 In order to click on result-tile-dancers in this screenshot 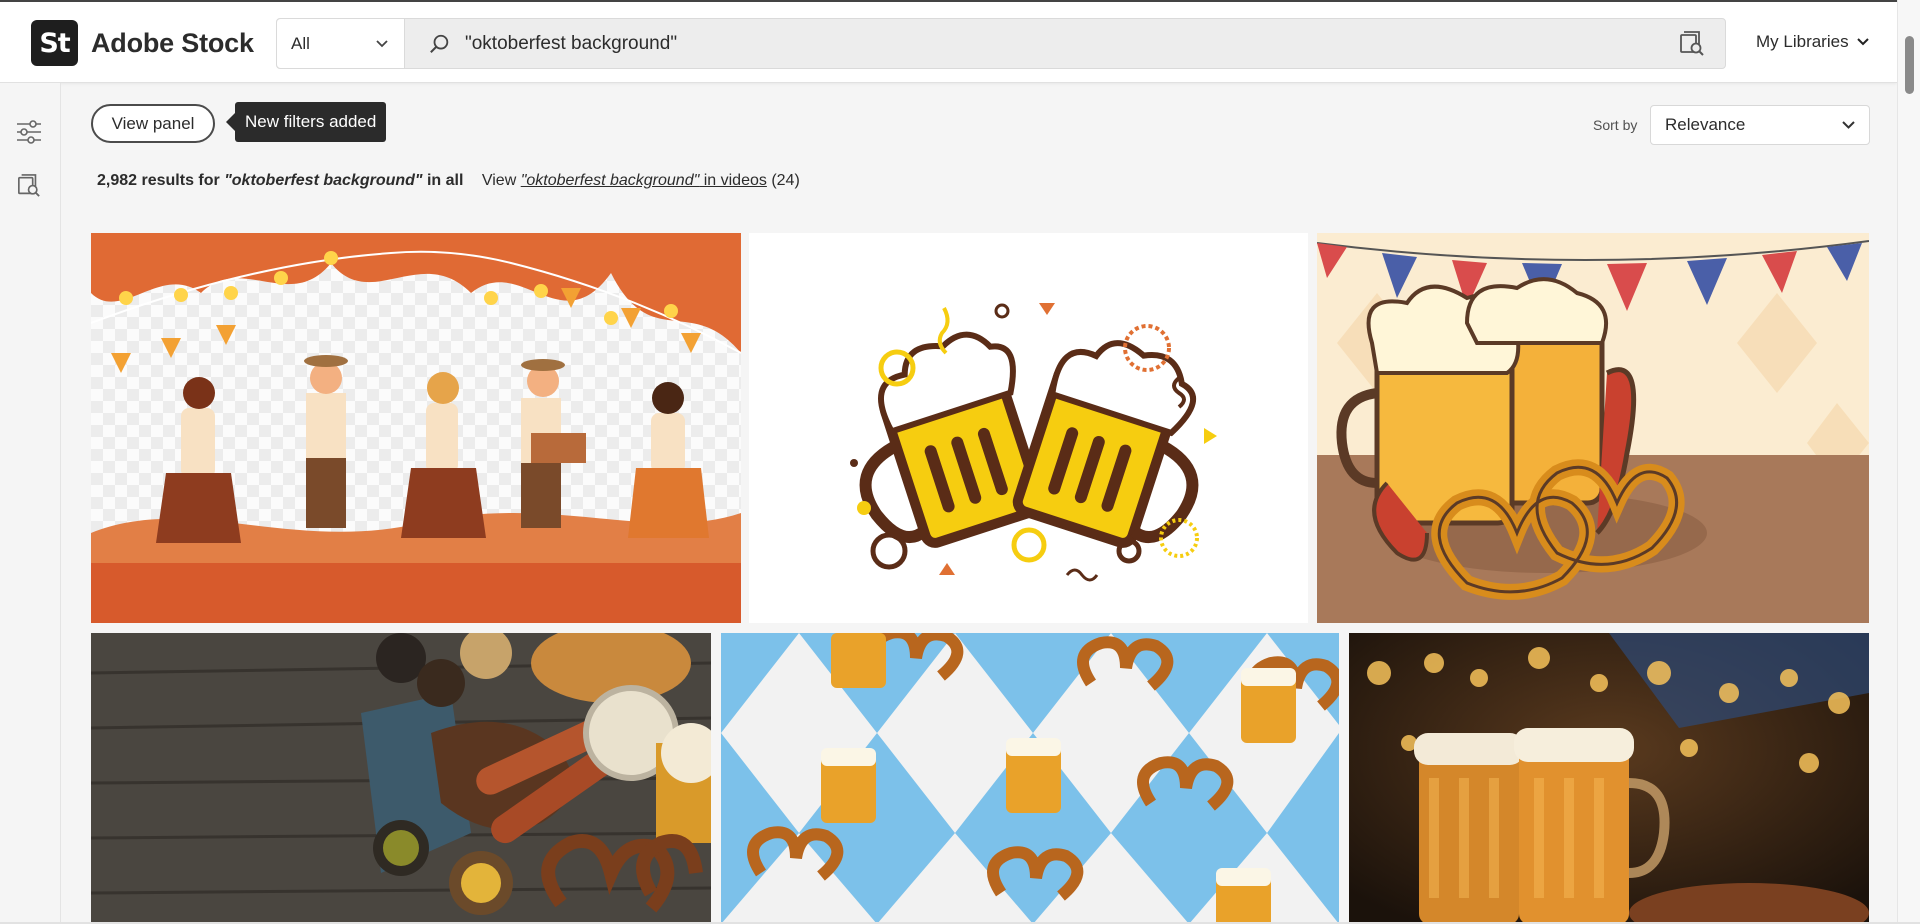, I will do `click(416, 428)`.